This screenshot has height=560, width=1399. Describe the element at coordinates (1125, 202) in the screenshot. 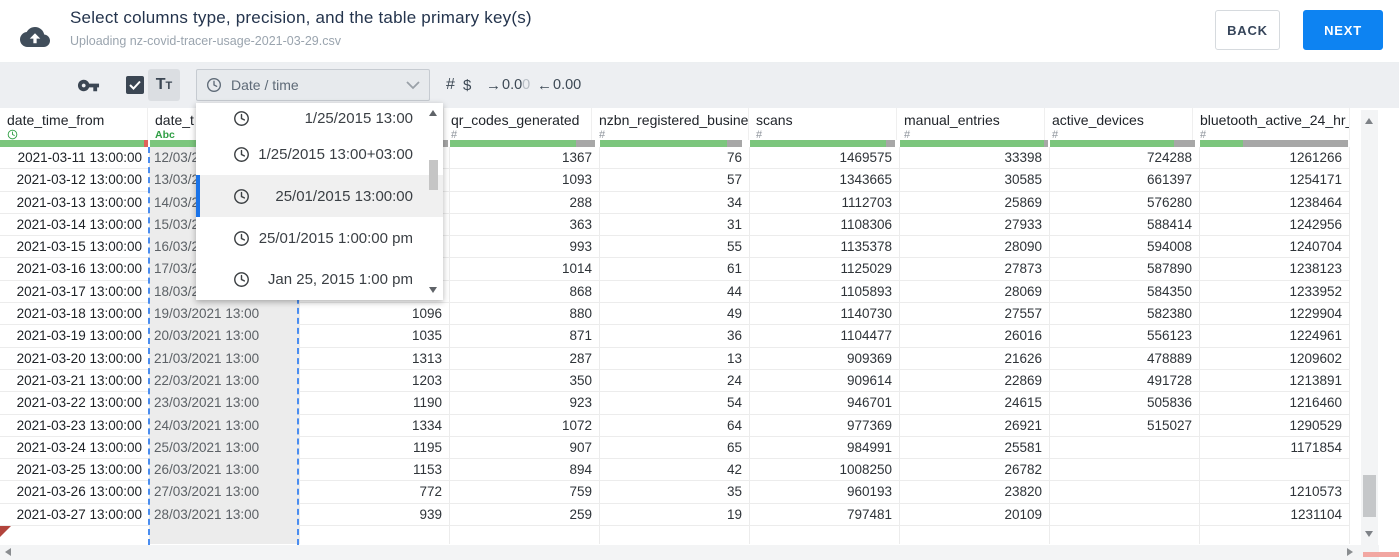

I see `table-cell: 576280` at that location.